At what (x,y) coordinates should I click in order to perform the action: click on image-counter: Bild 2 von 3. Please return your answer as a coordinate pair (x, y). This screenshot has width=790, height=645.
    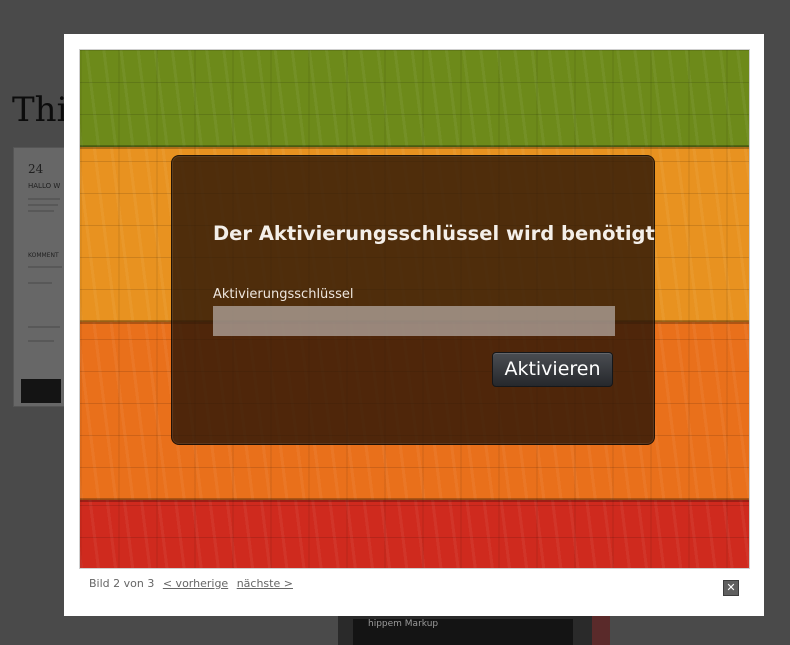
    Looking at the image, I should click on (122, 583).